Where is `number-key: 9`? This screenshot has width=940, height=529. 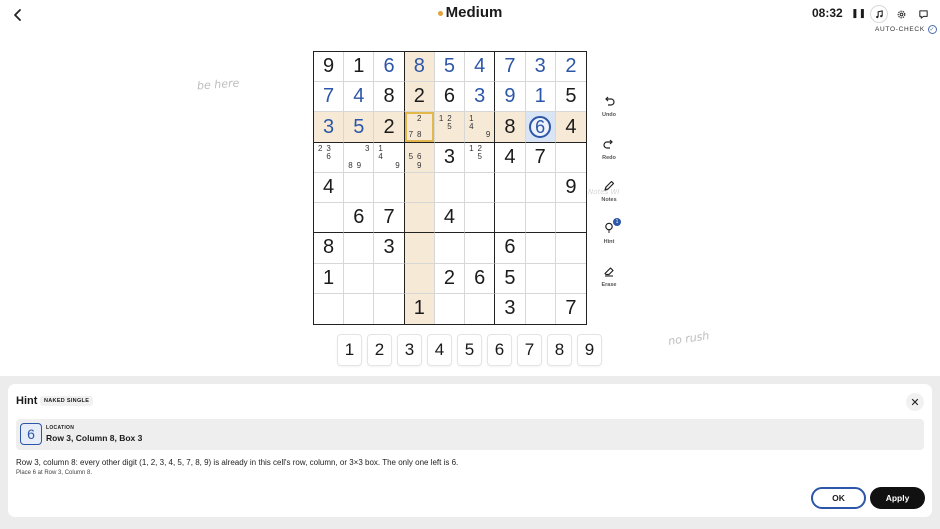 number-key: 9 is located at coordinates (589, 350).